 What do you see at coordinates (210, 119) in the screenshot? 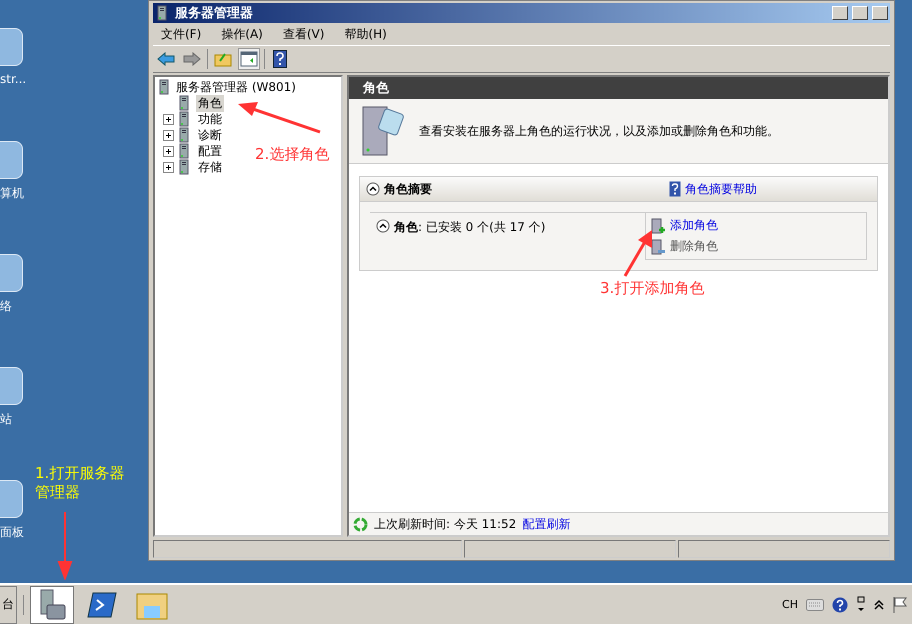
I see `tree-item: 功能` at bounding box center [210, 119].